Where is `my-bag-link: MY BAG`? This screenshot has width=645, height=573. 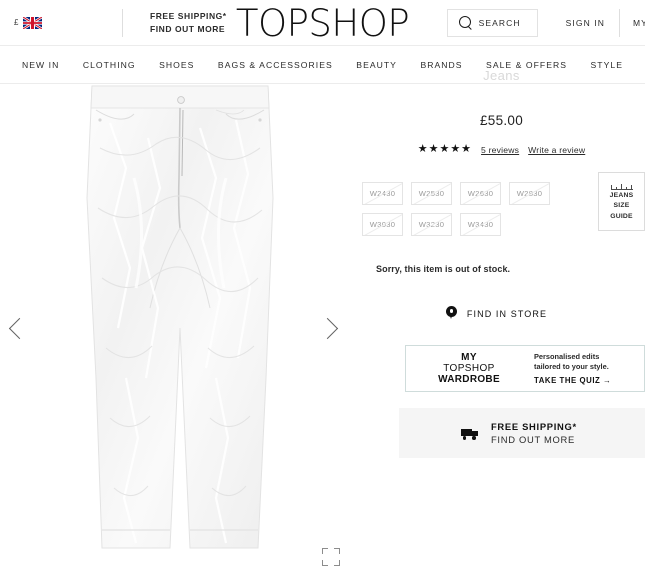
my-bag-link: MY BAG is located at coordinates (632, 22).